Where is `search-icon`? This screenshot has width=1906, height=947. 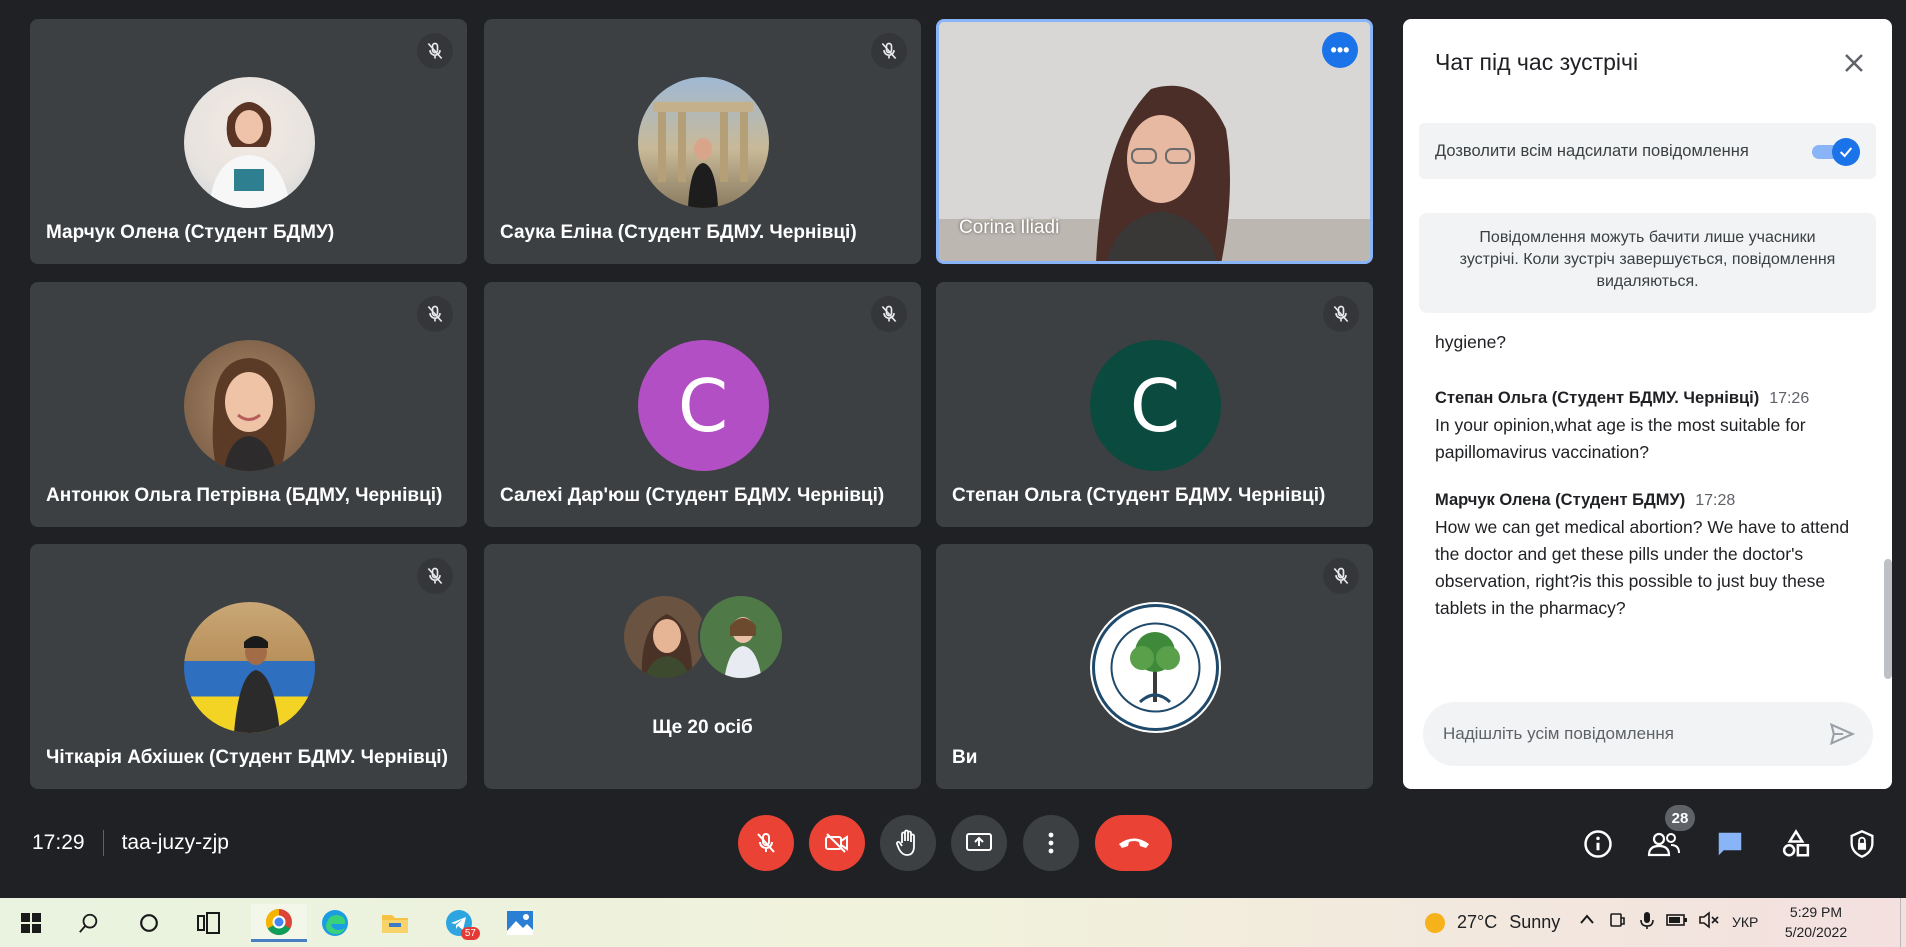
search-icon is located at coordinates (88, 923).